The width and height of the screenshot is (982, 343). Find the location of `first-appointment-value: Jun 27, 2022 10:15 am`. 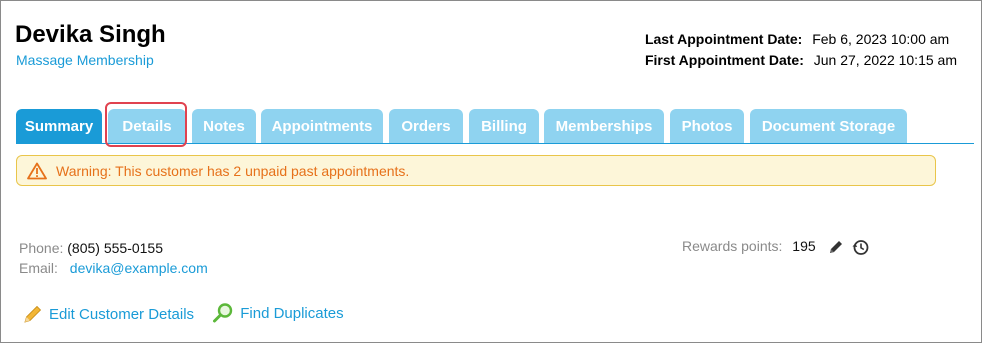

first-appointment-value: Jun 27, 2022 10:15 am is located at coordinates (885, 60).